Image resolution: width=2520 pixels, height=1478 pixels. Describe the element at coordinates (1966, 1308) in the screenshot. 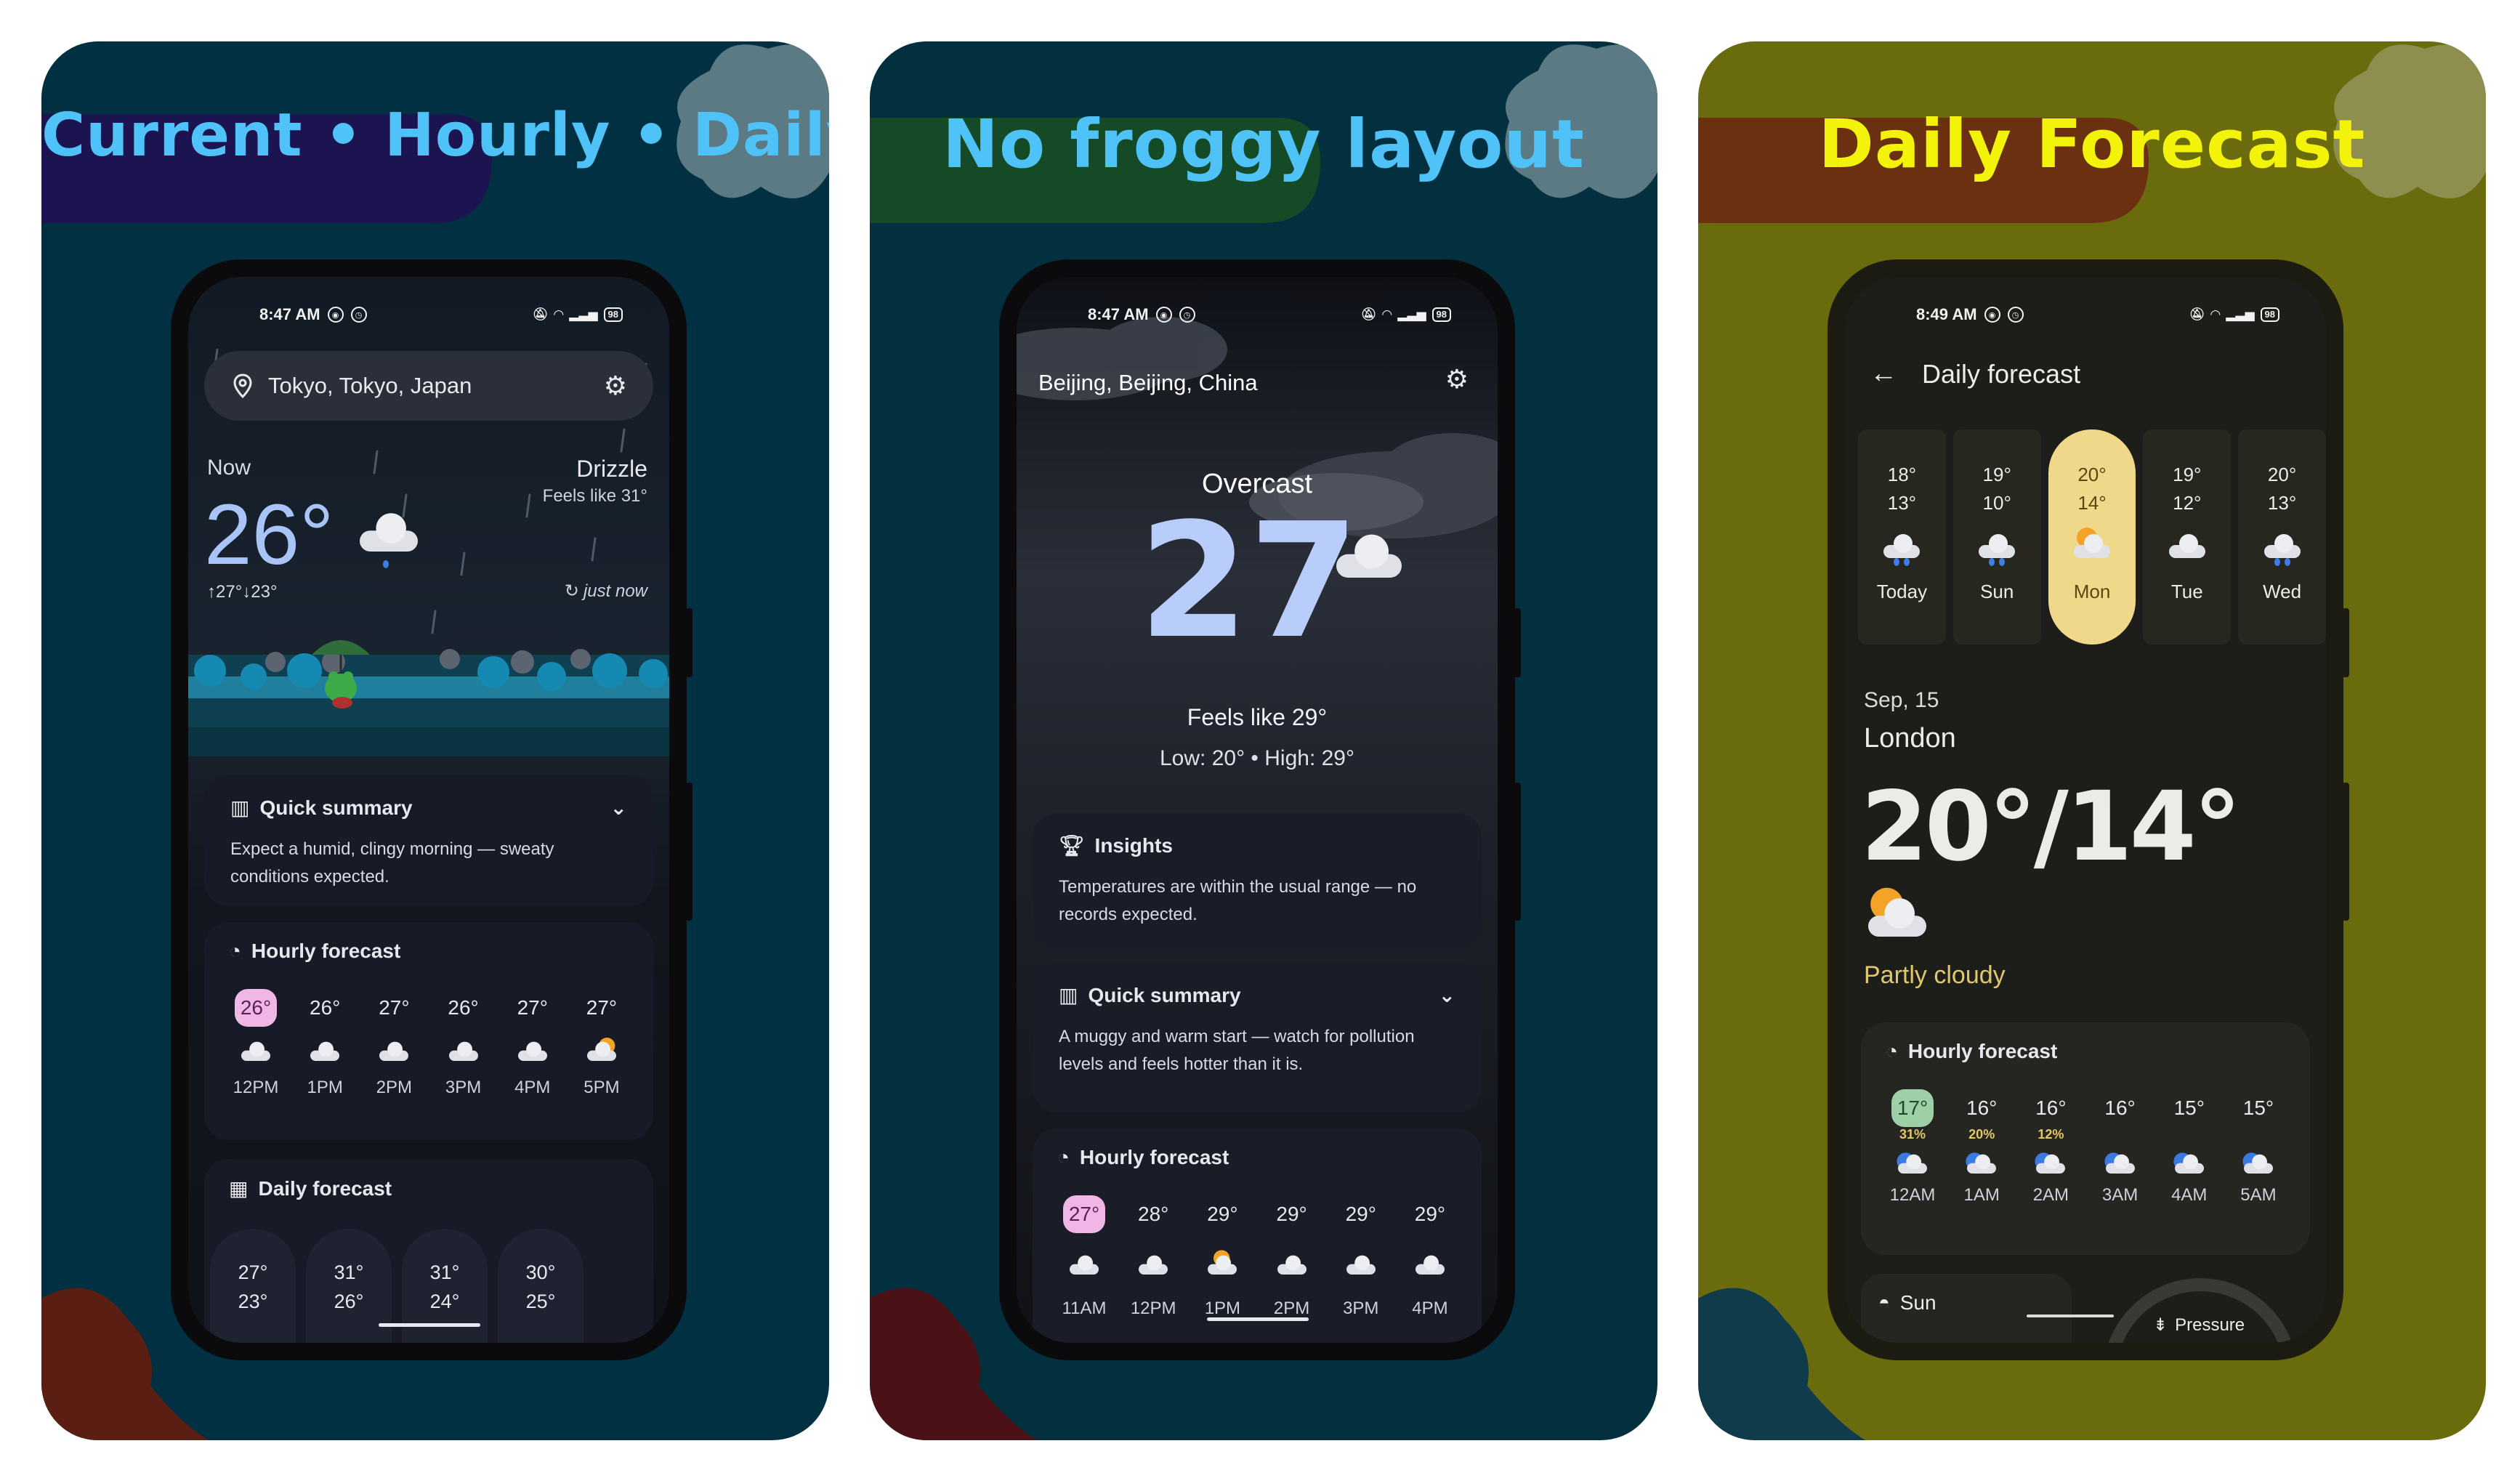

I see `sun-card: ◓ Sun` at that location.